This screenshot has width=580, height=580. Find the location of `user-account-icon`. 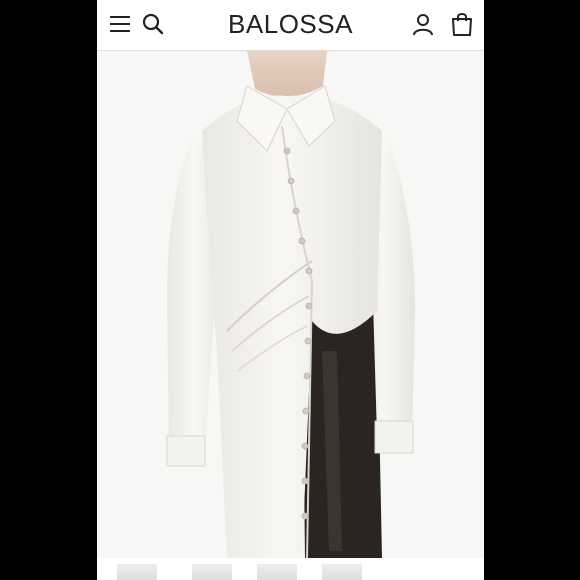

user-account-icon is located at coordinates (423, 24).